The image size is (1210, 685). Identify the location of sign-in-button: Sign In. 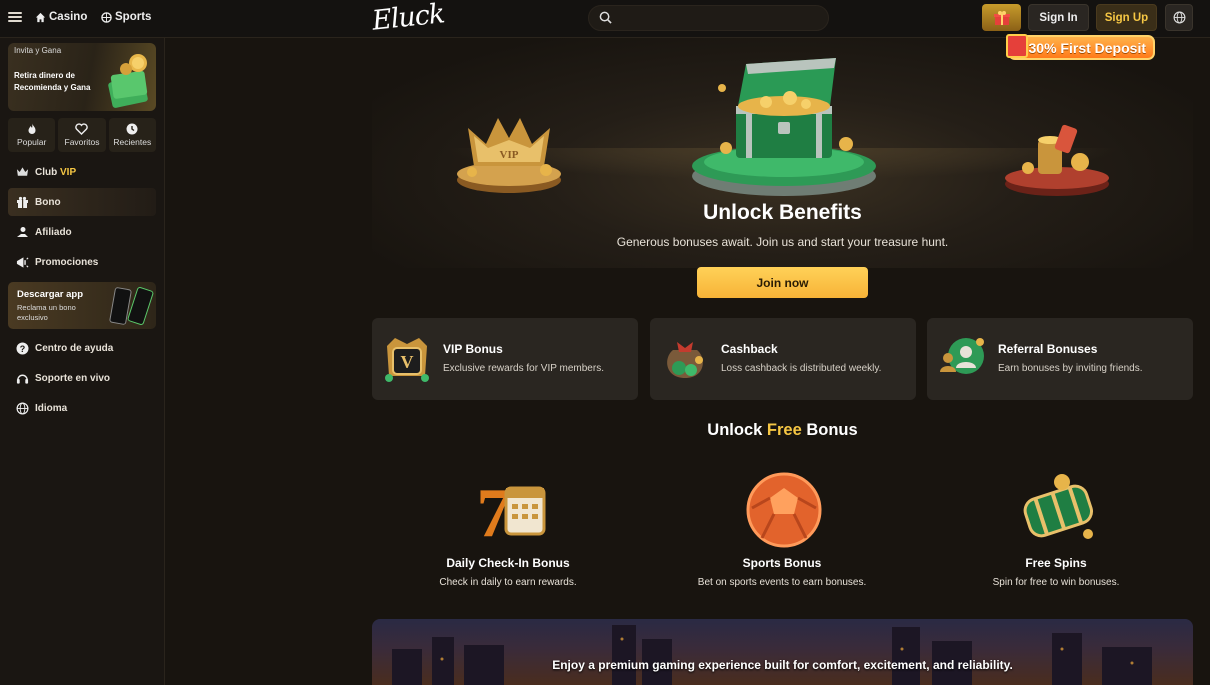
(1058, 17).